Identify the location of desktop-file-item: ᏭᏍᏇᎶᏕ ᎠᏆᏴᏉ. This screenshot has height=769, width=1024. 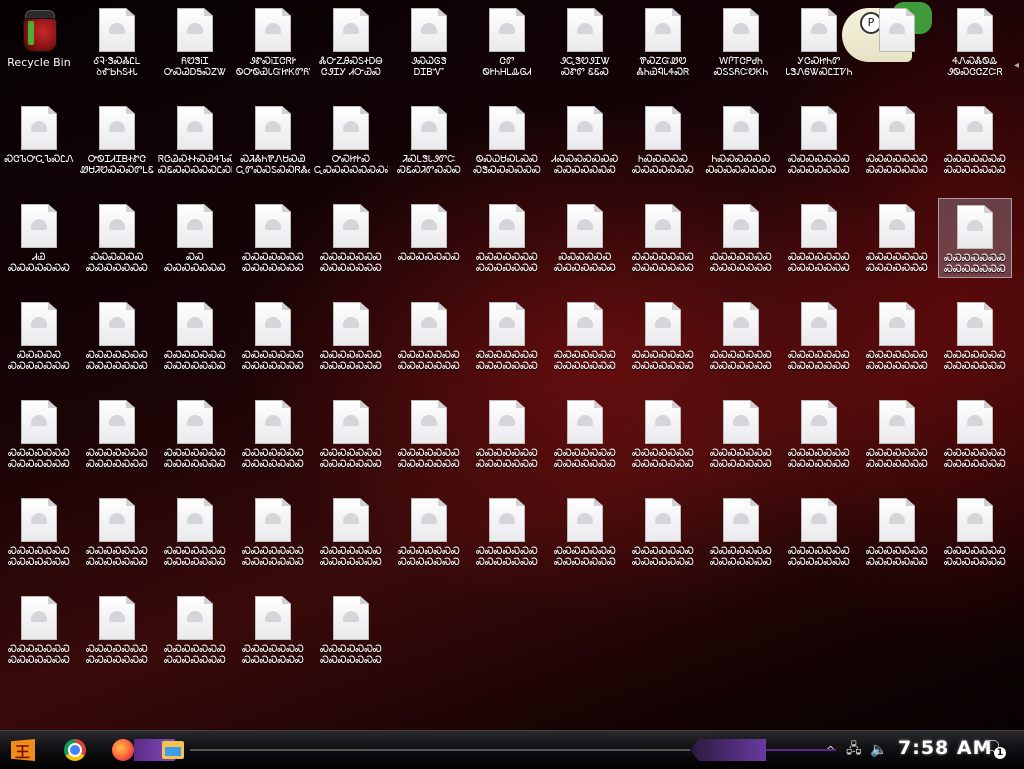
(429, 42).